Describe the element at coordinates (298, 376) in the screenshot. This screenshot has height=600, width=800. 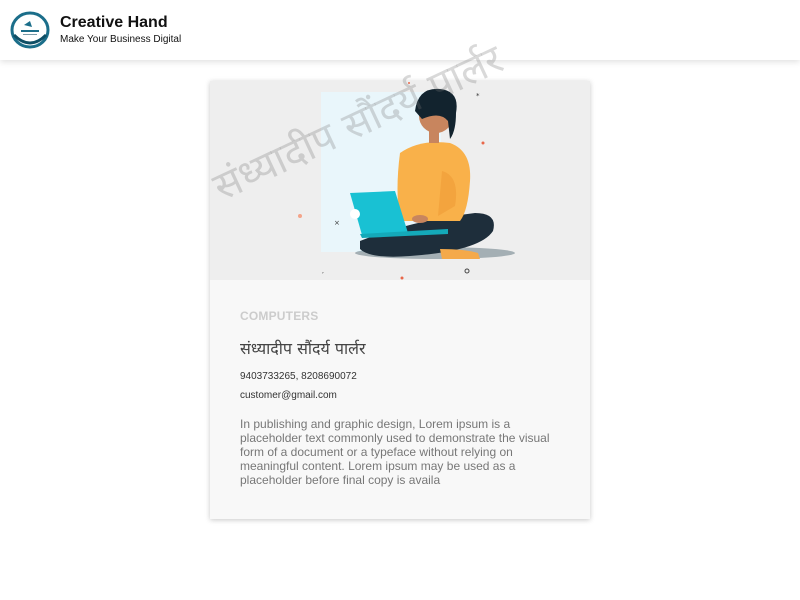
I see `phone-numbers: 9403733265, 8208690072` at that location.